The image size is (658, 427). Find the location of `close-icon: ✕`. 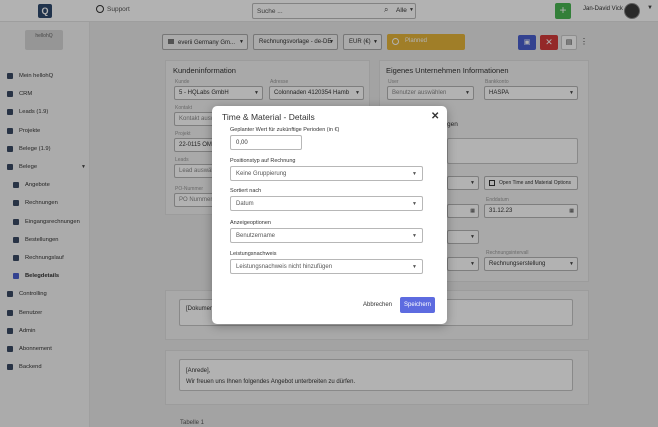

close-icon: ✕ is located at coordinates (435, 116).